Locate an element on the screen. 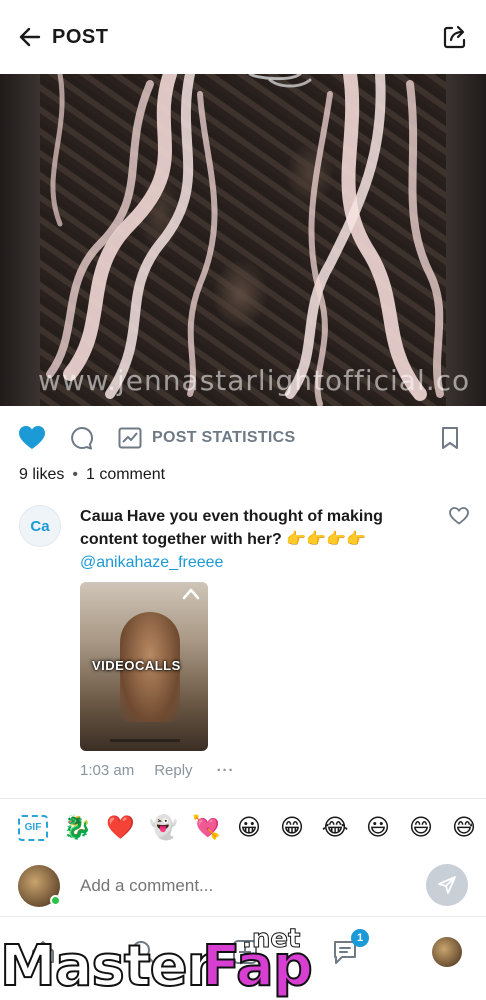 The image size is (486, 1000). comment-like-button is located at coordinates (459, 517).